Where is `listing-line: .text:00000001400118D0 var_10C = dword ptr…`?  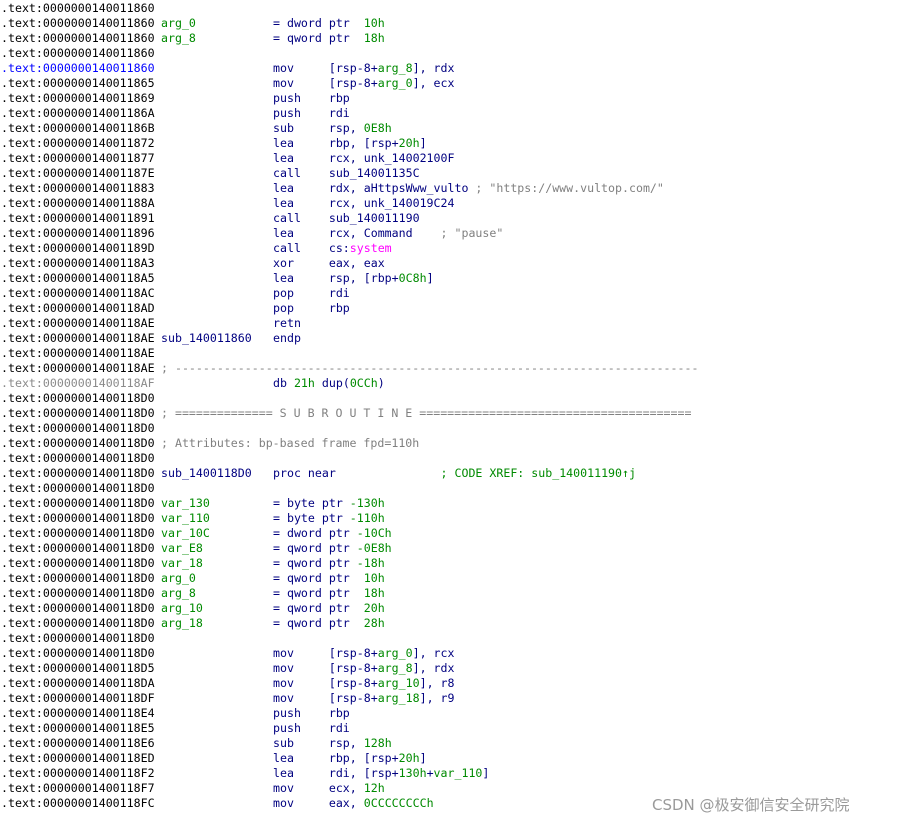
listing-line: .text:00000001400118D0 var_10C = dword ptr… is located at coordinates (461, 533).